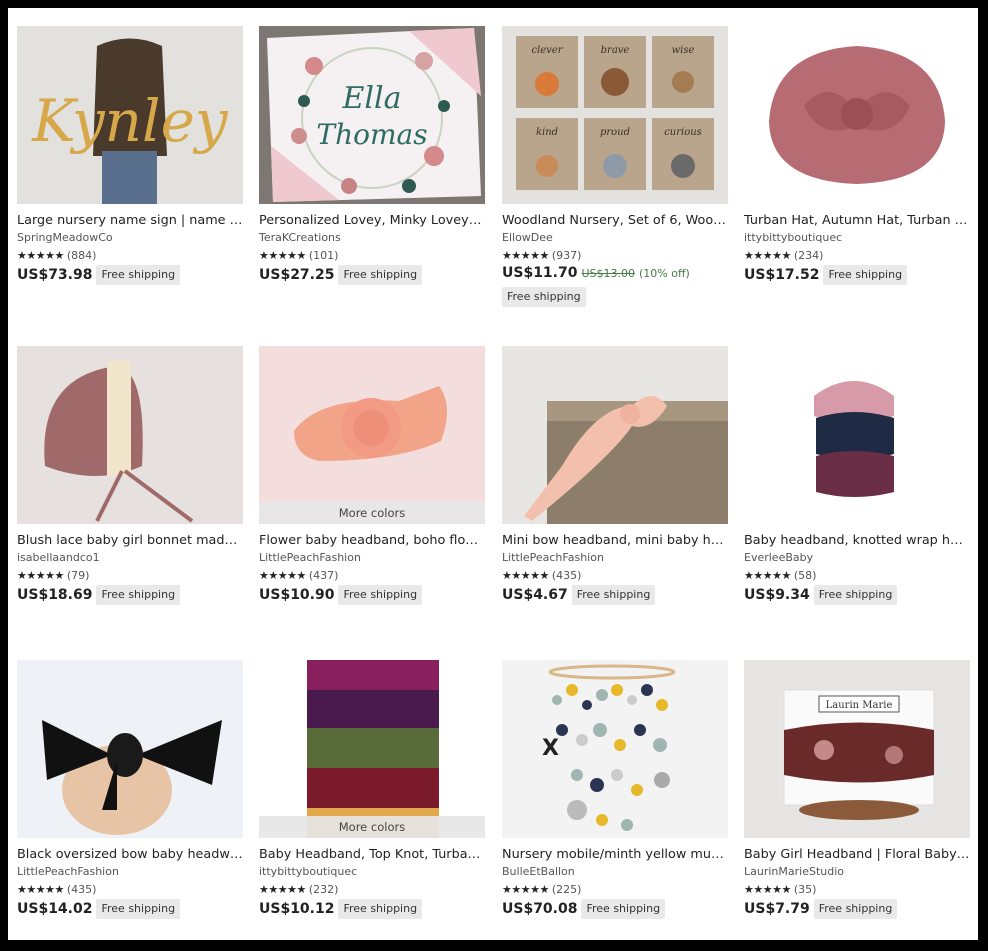  What do you see at coordinates (540, 273) in the screenshot?
I see `price: US$11.70` at bounding box center [540, 273].